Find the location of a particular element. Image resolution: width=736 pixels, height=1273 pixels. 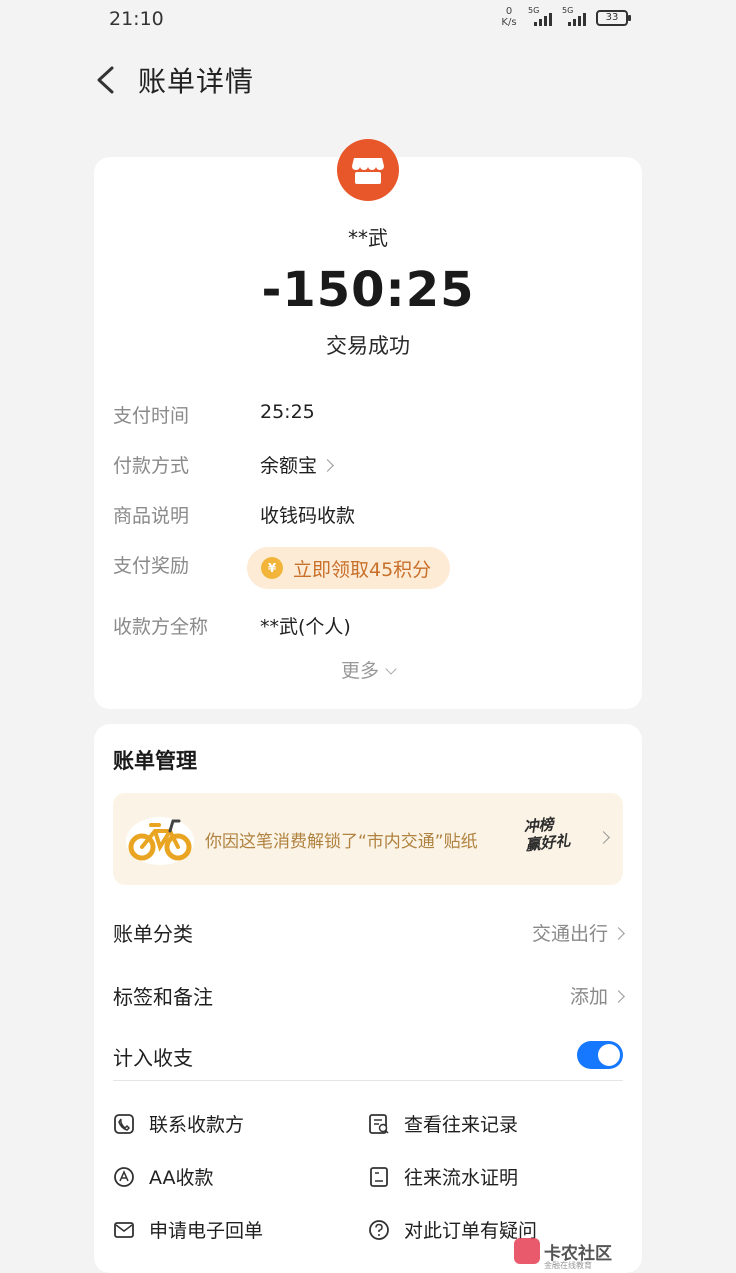

battery-icon: 33 is located at coordinates (613, 18).